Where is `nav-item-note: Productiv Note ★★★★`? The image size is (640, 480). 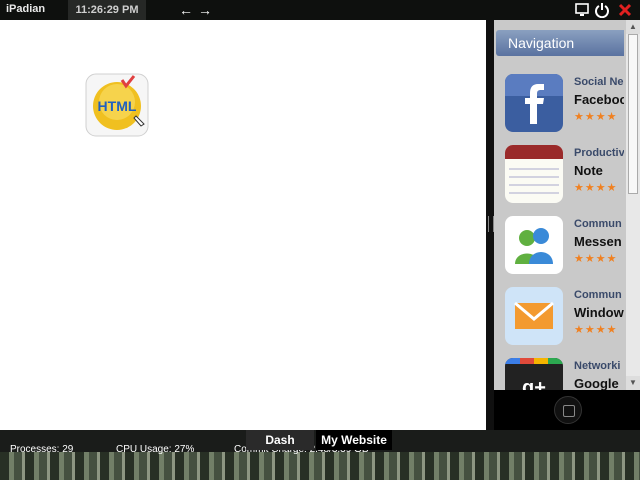
nav-item-note: Productiv Note ★★★★ is located at coordinates (559, 173).